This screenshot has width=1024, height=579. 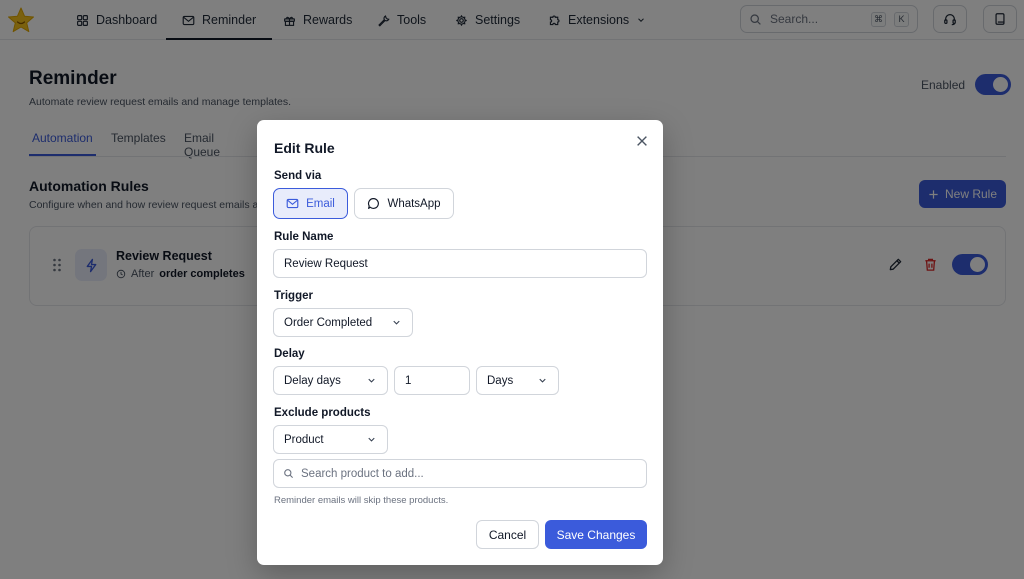 I want to click on channel-email-option: Email, so click(x=310, y=203).